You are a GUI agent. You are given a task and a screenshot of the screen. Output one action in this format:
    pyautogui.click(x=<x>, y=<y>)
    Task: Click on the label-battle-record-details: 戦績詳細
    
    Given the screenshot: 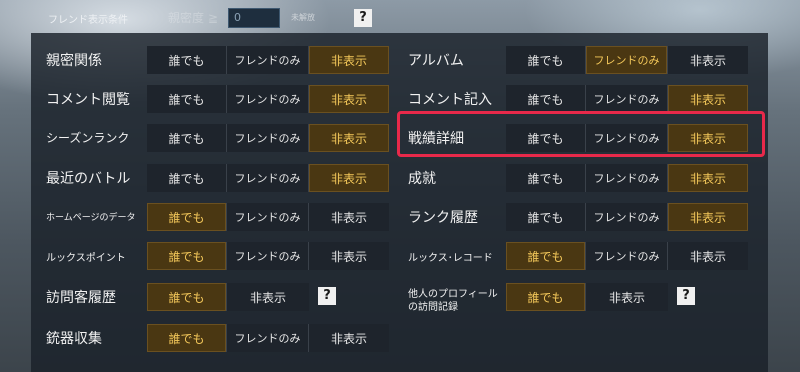 What is the action you would take?
    pyautogui.click(x=436, y=139)
    